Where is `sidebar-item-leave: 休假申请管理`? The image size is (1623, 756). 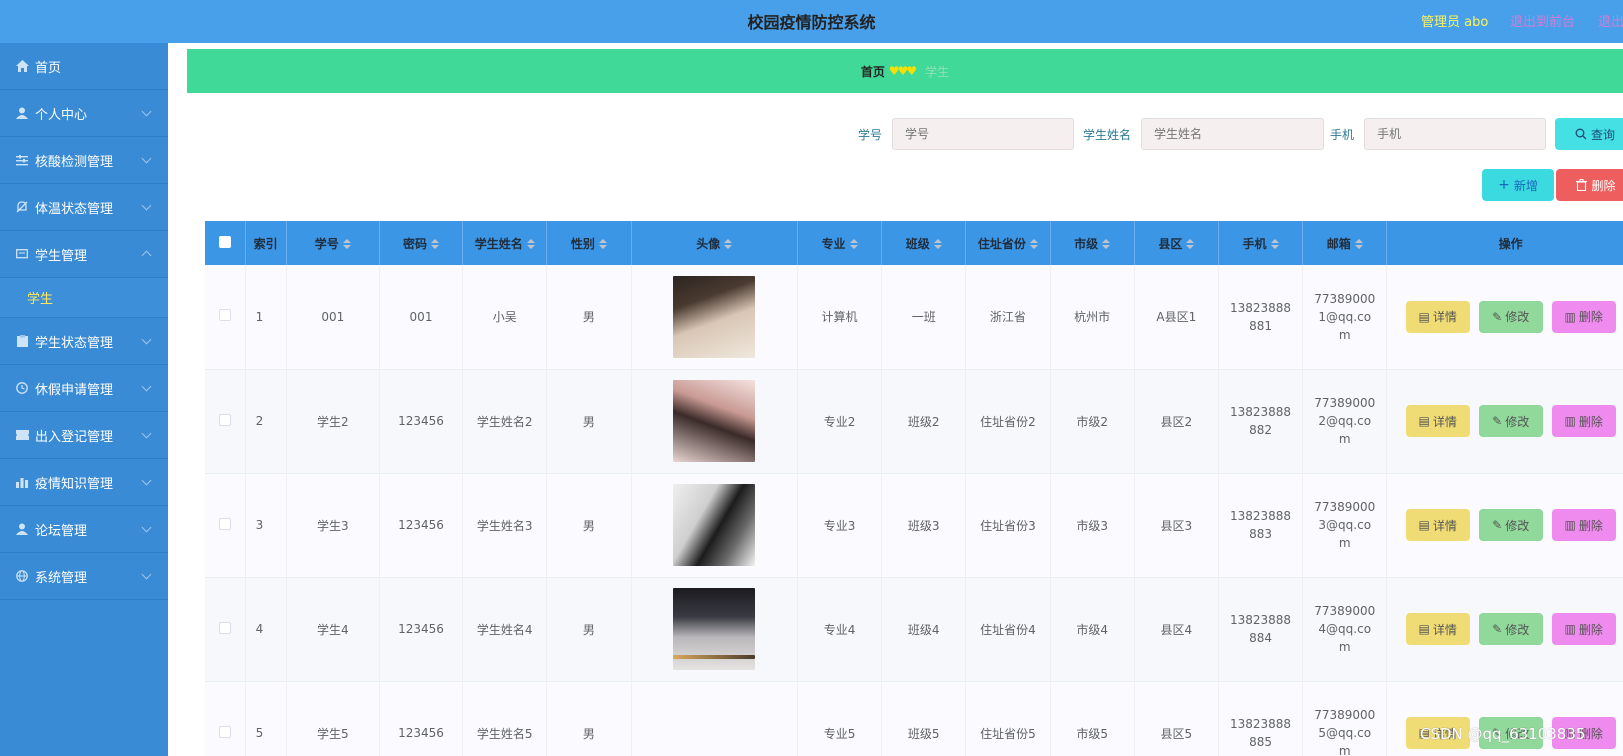 sidebar-item-leave: 休假申请管理 is located at coordinates (84, 388).